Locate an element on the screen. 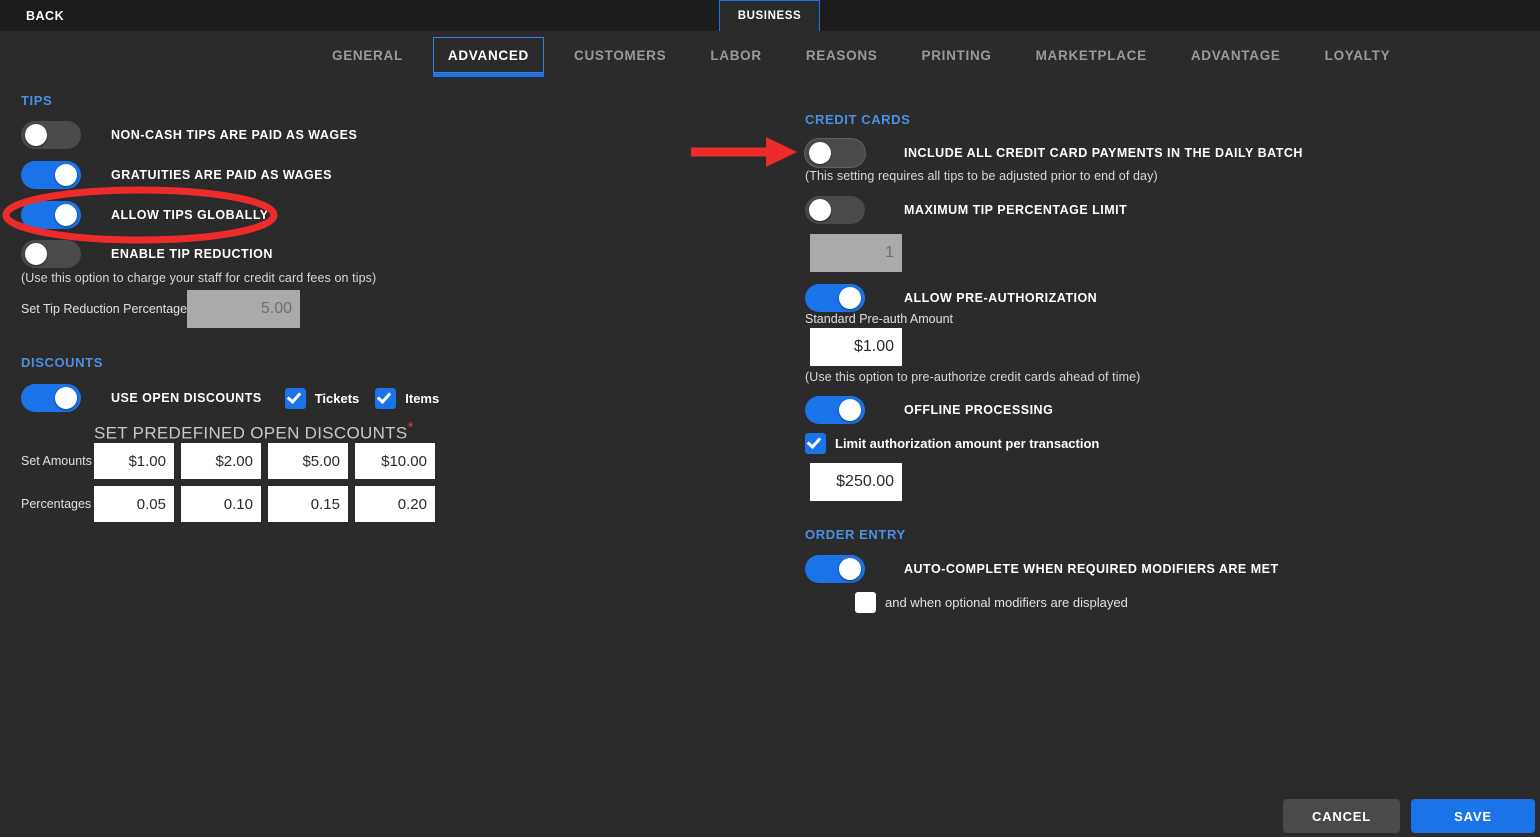 This screenshot has height=837, width=1540. tab-labor: LABOR is located at coordinates (736, 55).